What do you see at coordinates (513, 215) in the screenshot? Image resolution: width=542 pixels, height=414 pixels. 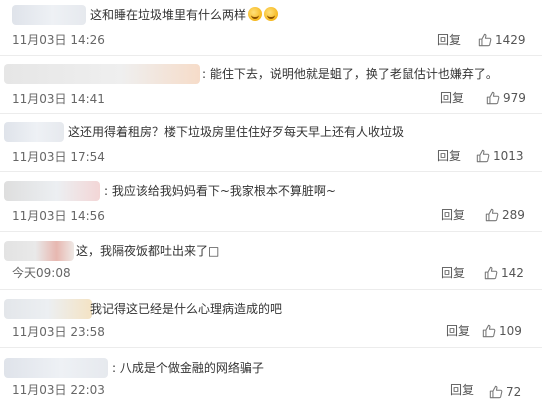 I see `like-count: 289` at bounding box center [513, 215].